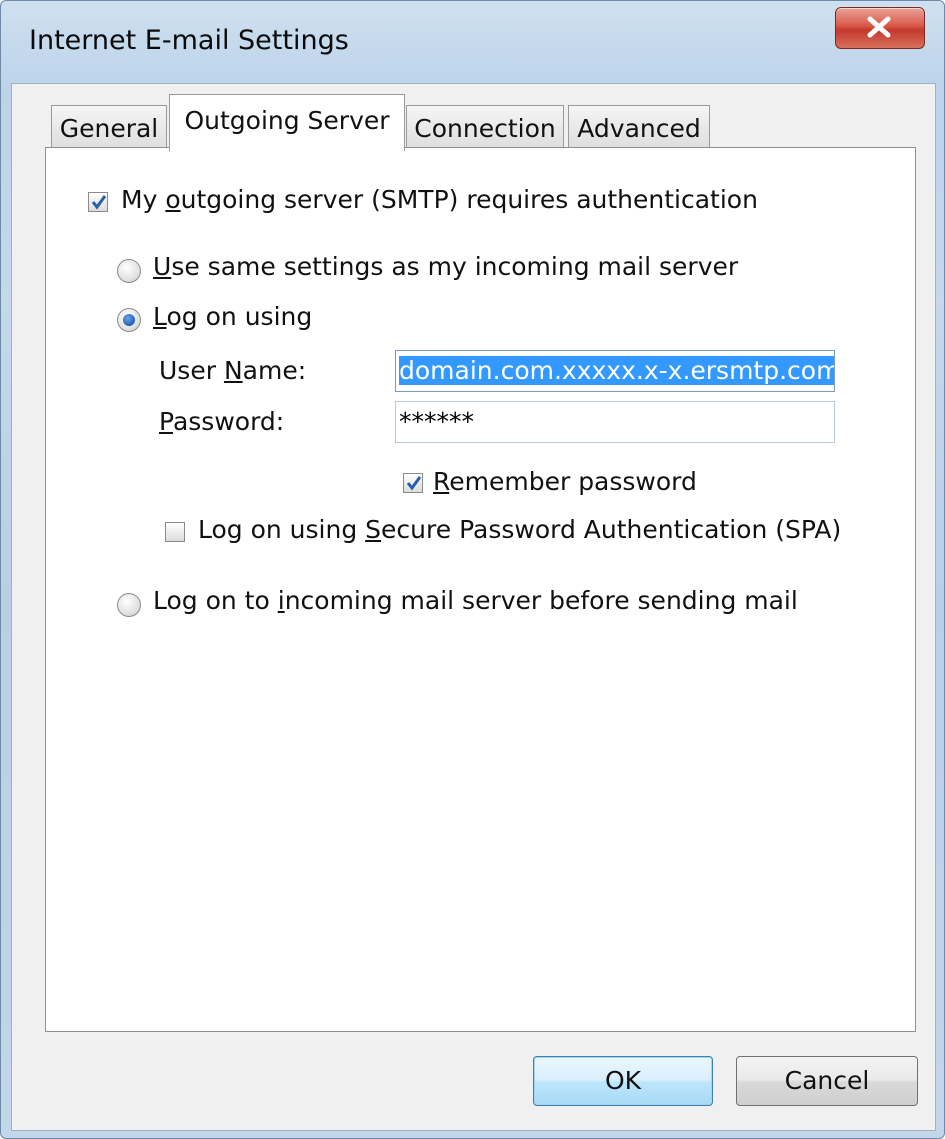 Image resolution: width=945 pixels, height=1139 pixels. I want to click on ok-button: OK, so click(623, 1081).